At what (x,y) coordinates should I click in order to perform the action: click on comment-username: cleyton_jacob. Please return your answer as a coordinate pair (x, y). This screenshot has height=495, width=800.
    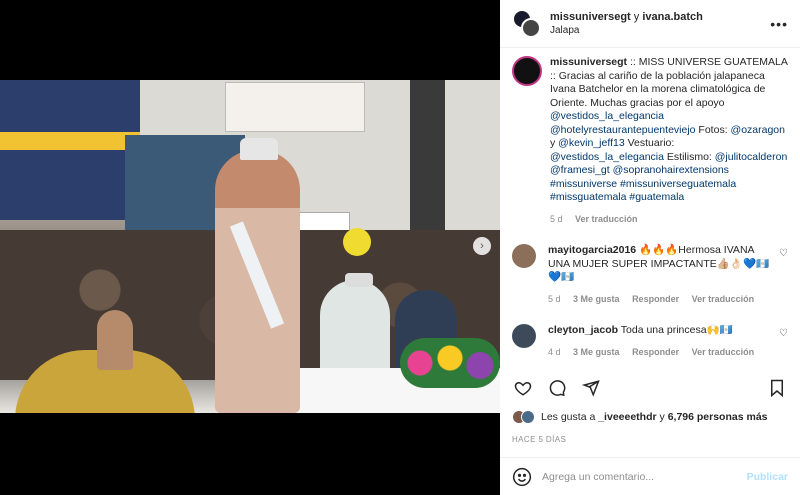
    Looking at the image, I should click on (583, 330).